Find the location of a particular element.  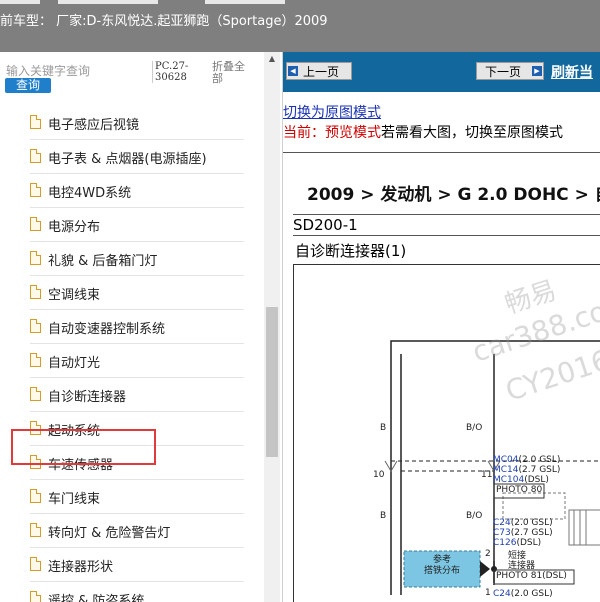

search-button: 查询 is located at coordinates (28, 85).